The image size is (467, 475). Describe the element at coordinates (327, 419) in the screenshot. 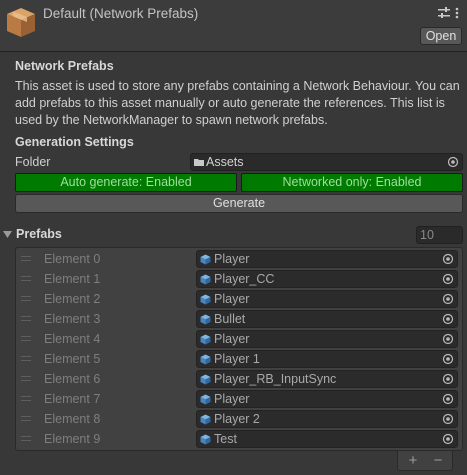

I see `prefab-object-field: Player 2` at that location.